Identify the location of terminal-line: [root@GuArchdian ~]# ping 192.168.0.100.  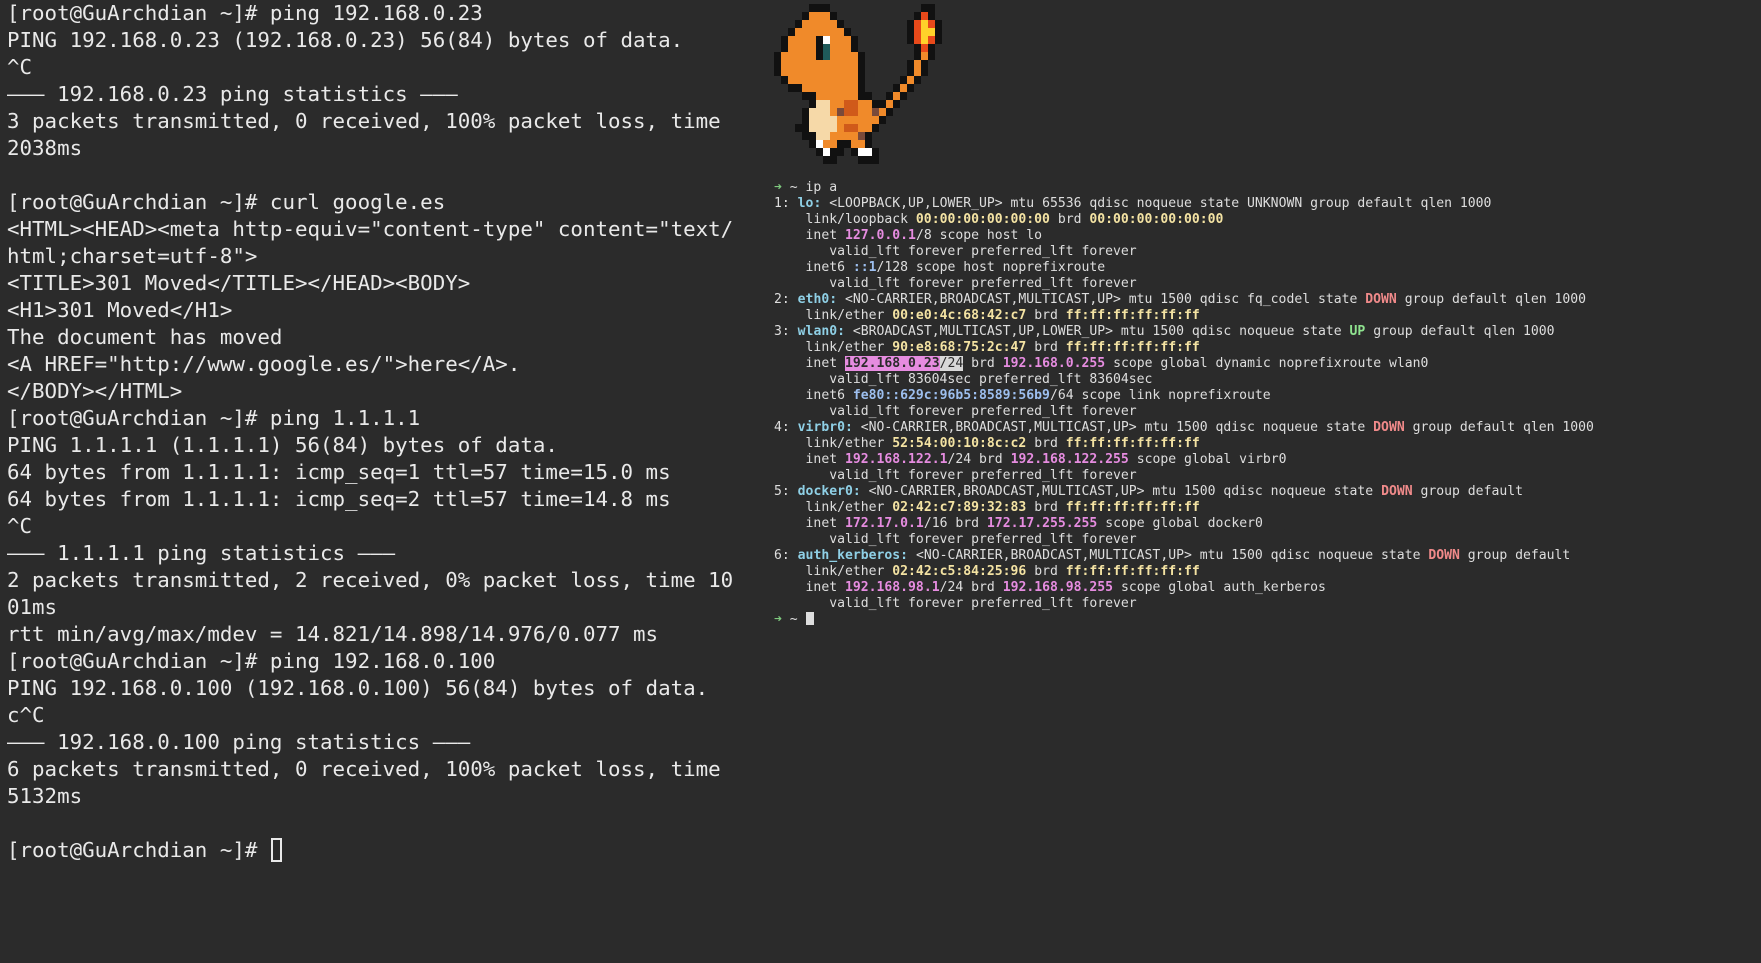
(251, 661).